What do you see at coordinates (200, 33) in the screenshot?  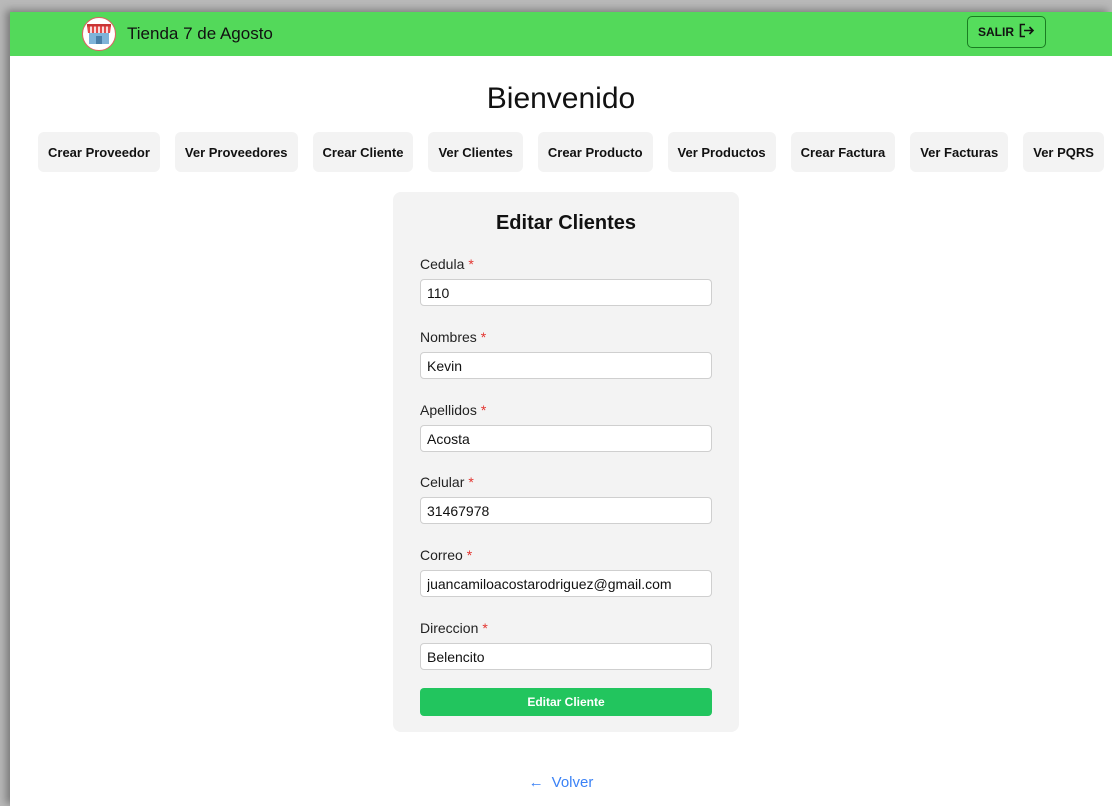 I see `brand-name: Tienda 7 de Agosto` at bounding box center [200, 33].